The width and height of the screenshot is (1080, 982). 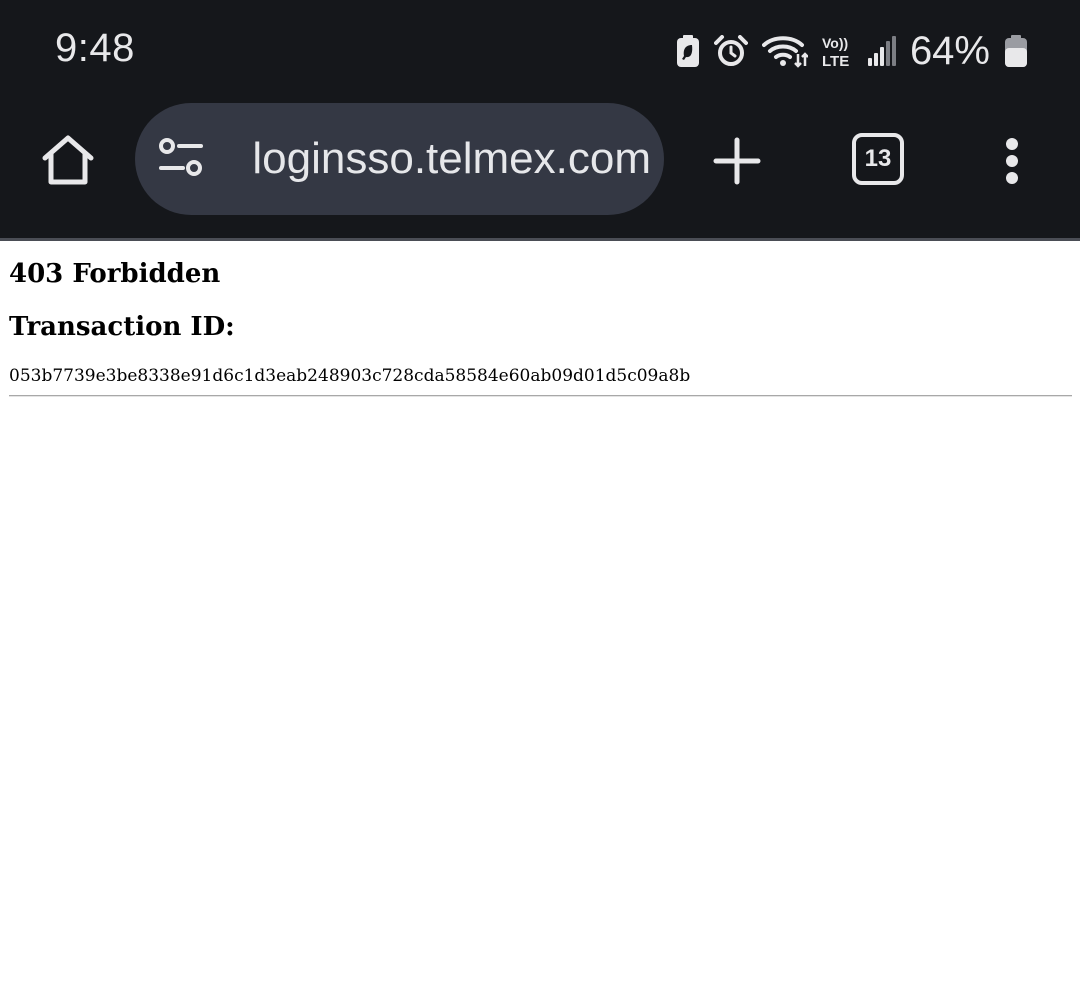 I want to click on home-button, so click(x=68, y=160).